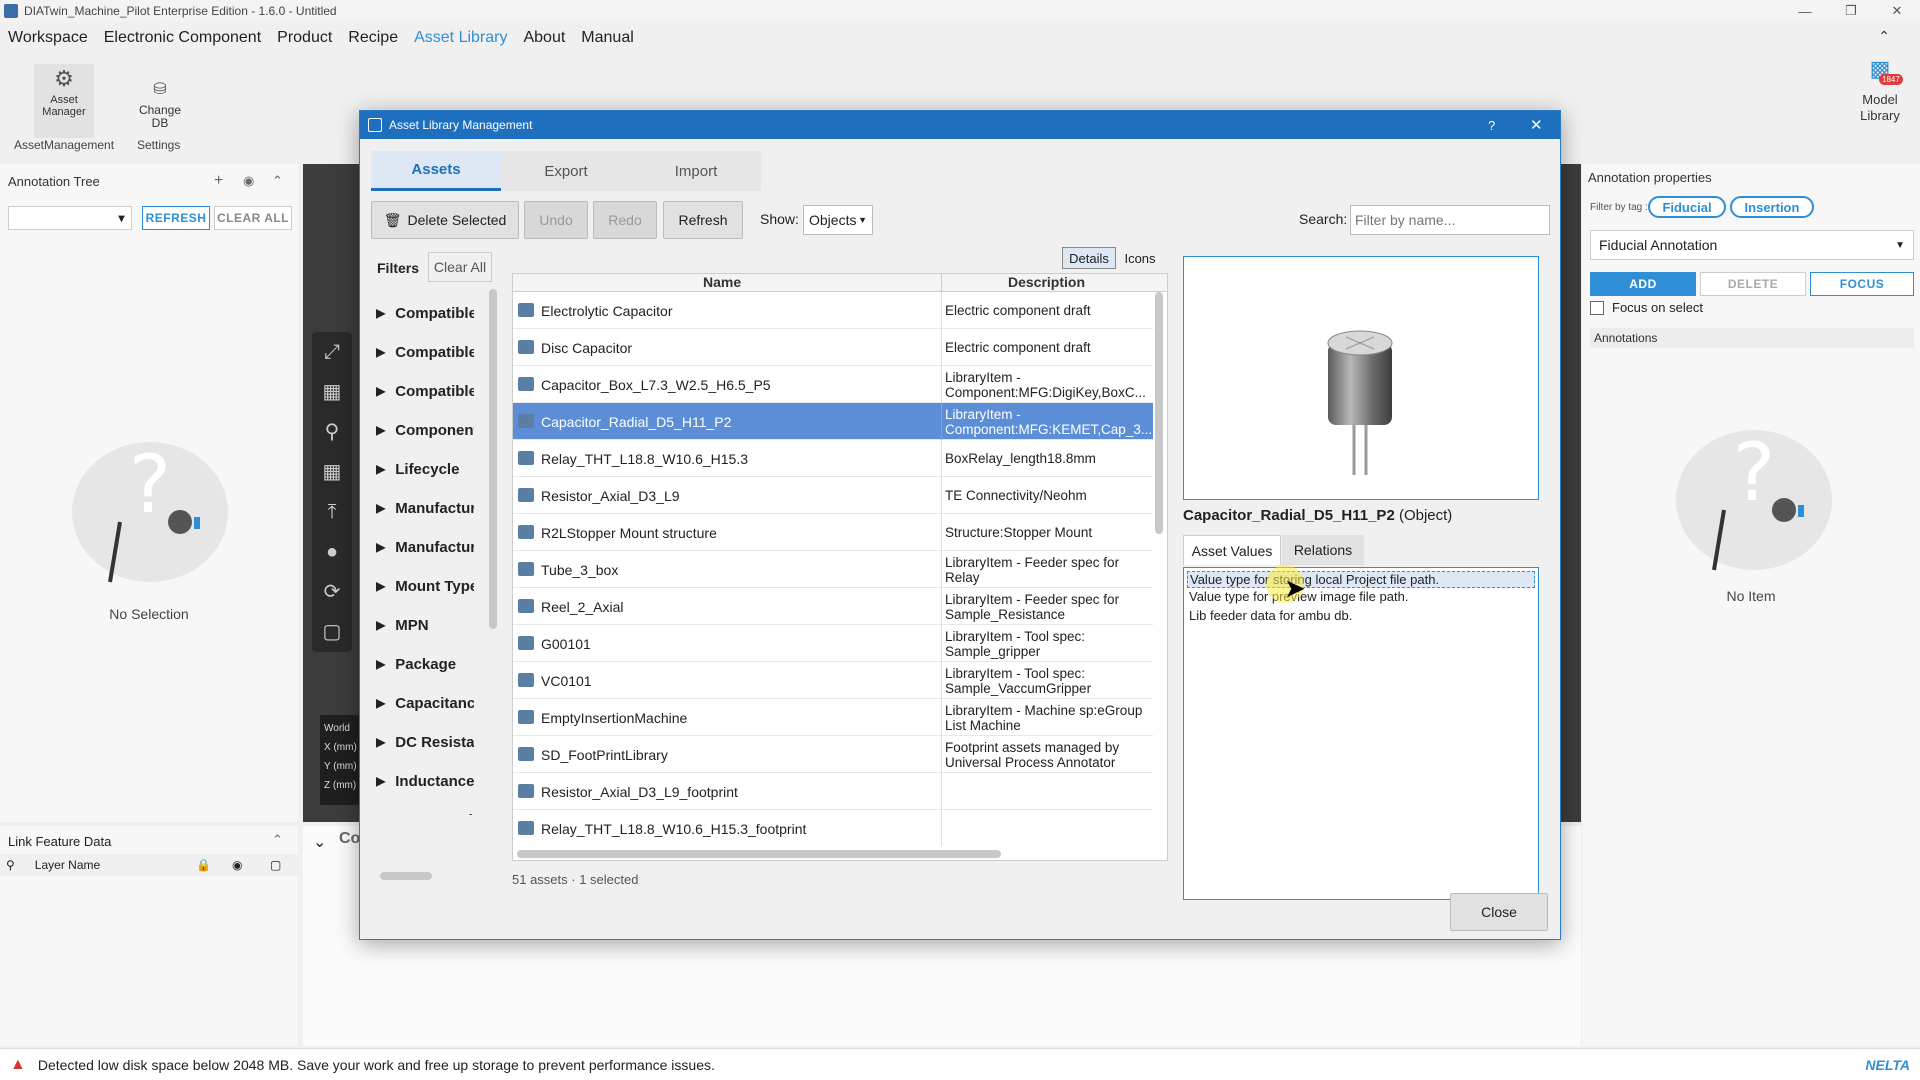 Image resolution: width=1920 pixels, height=1080 pixels. I want to click on search-input, so click(1450, 220).